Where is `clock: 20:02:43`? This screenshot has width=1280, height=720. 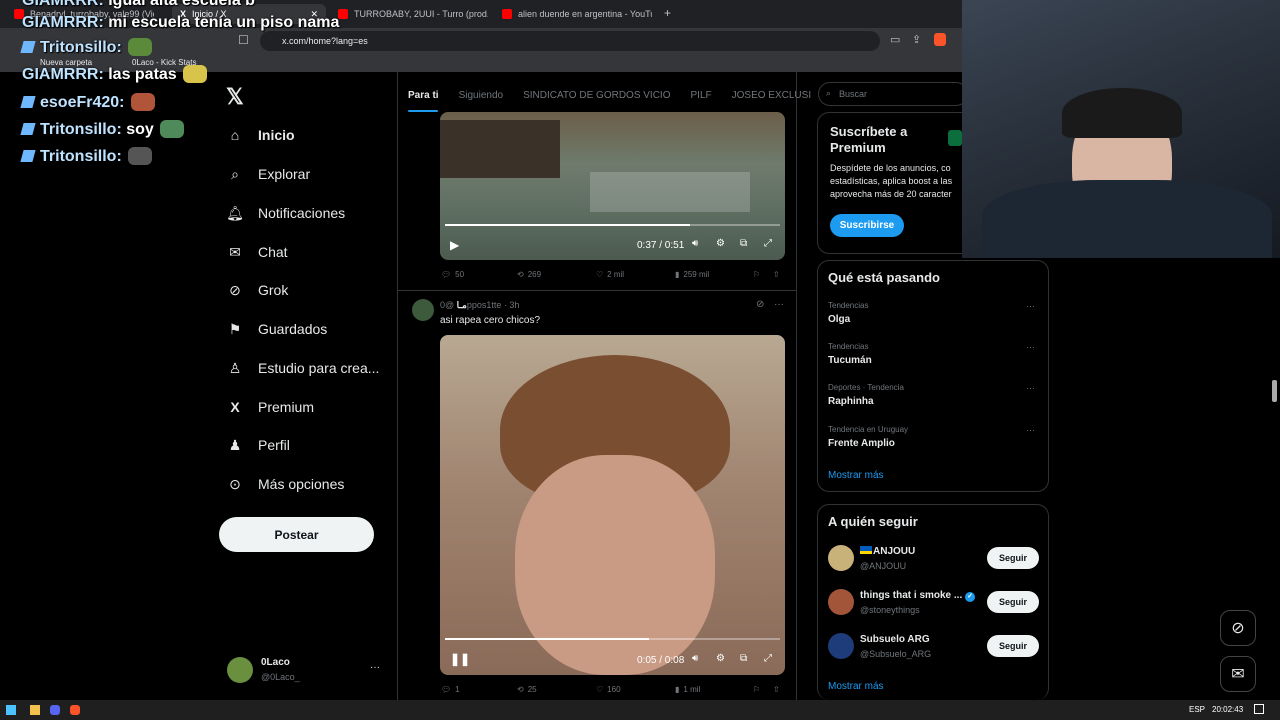
clock: 20:02:43 is located at coordinates (1227, 709).